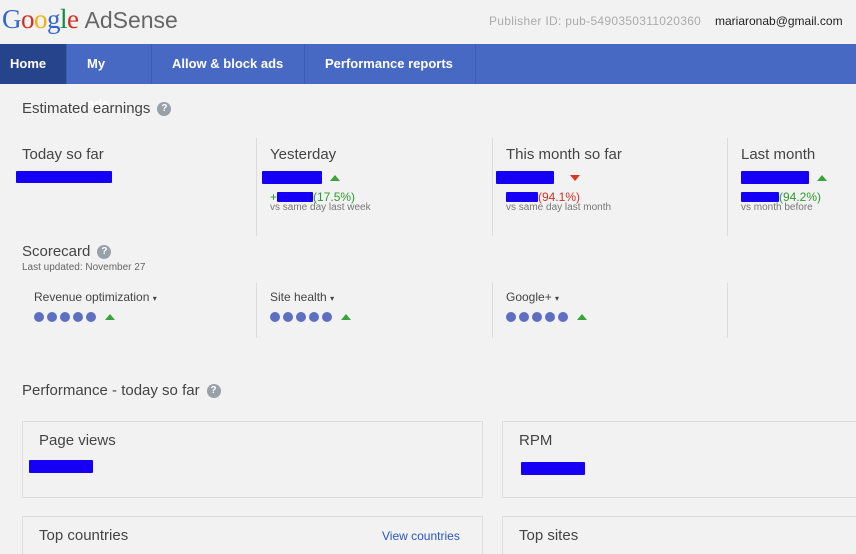 The width and height of the screenshot is (856, 554). What do you see at coordinates (95, 297) in the screenshot?
I see `score-label: Revenue optimization ▾` at bounding box center [95, 297].